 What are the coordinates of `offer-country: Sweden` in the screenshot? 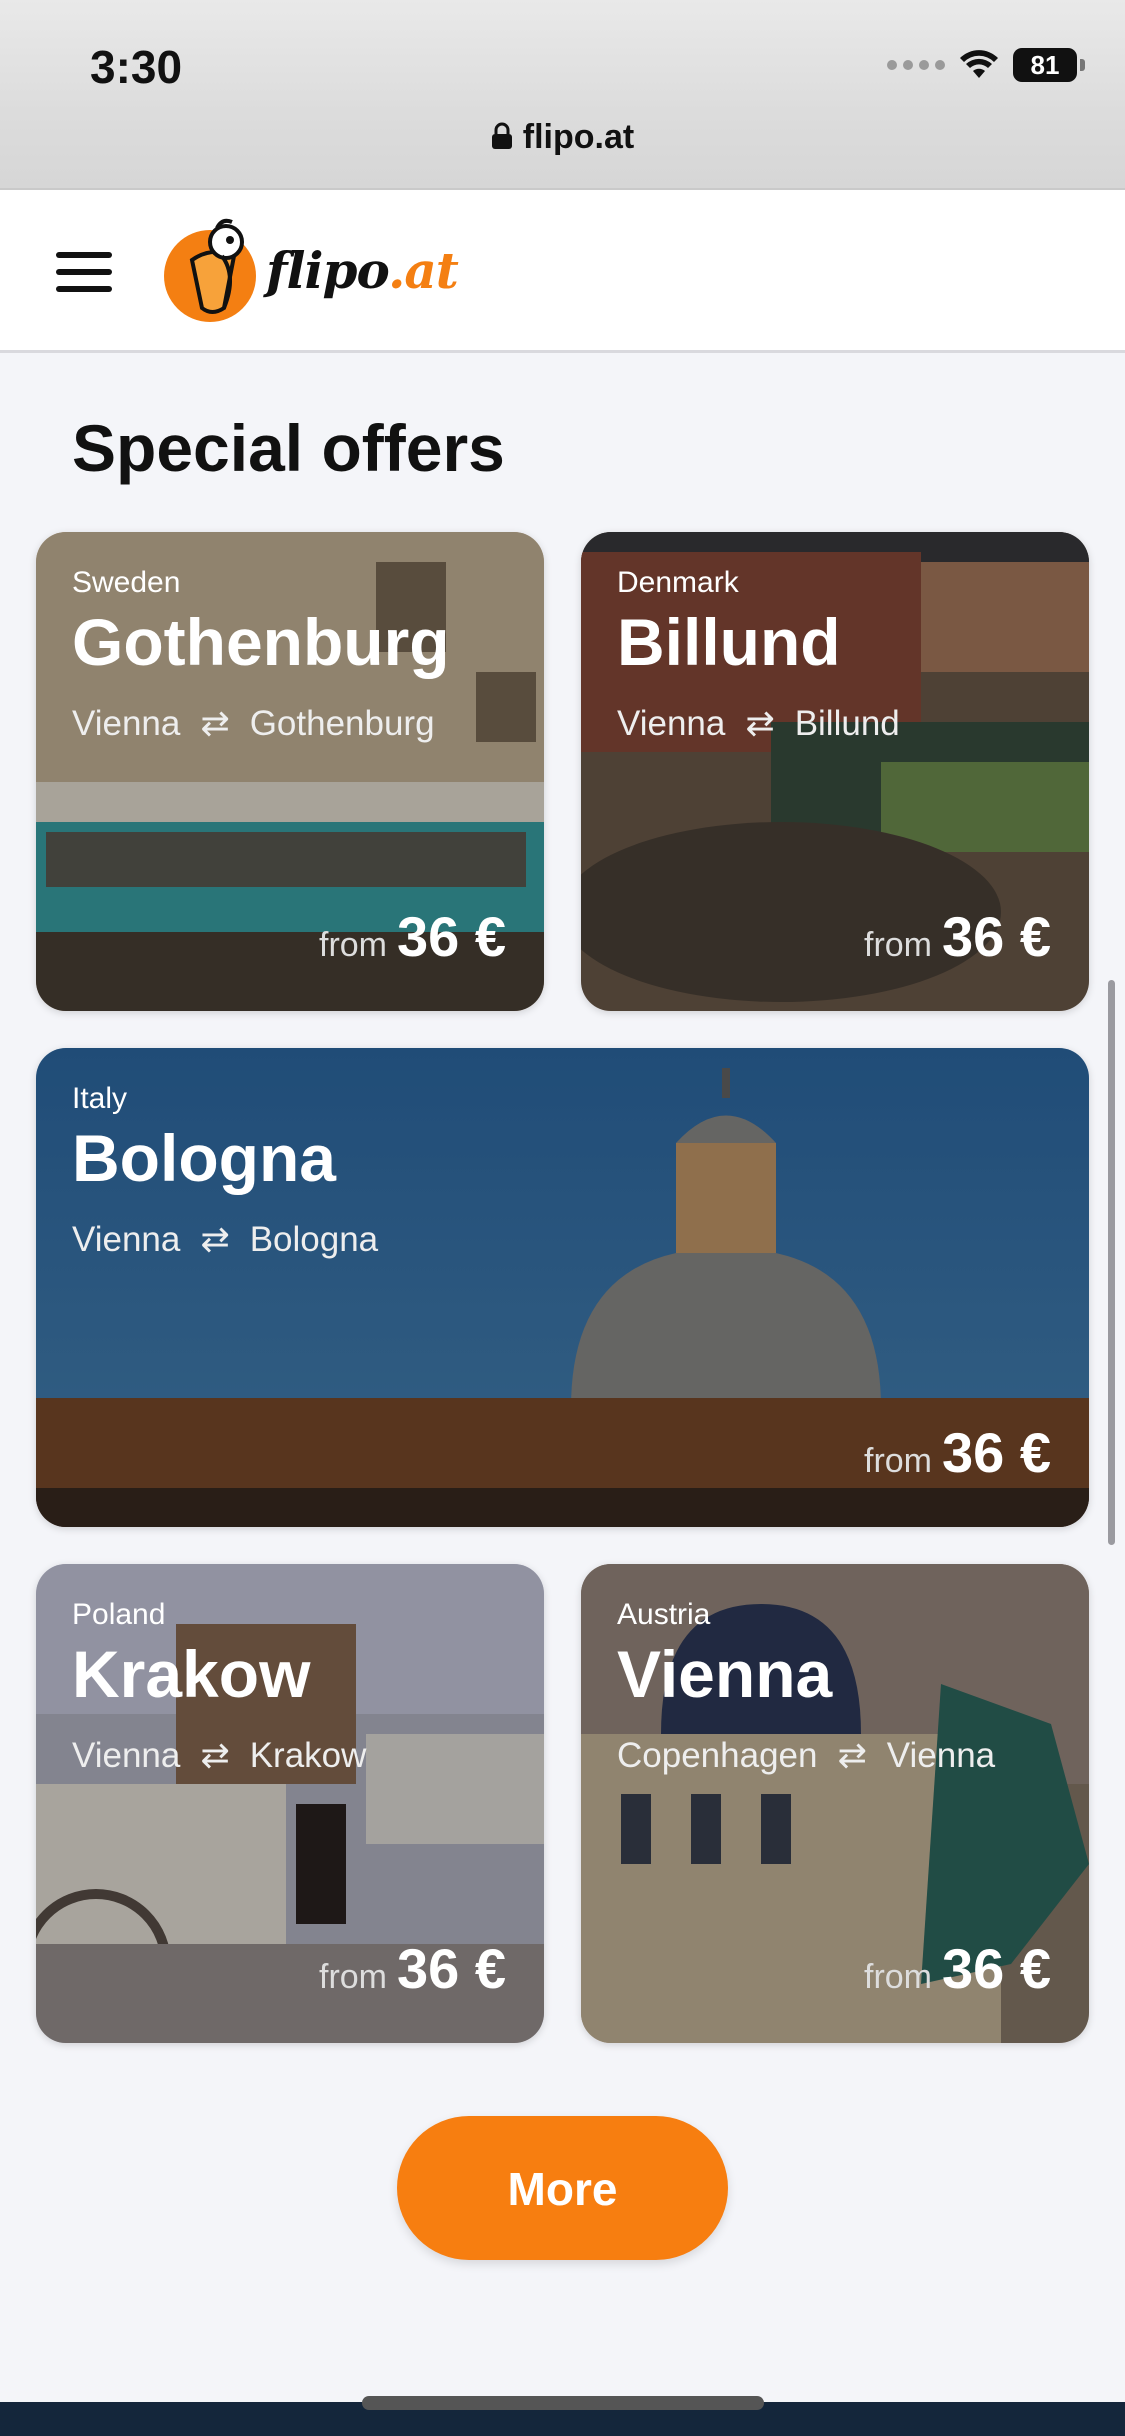 It's located at (126, 582).